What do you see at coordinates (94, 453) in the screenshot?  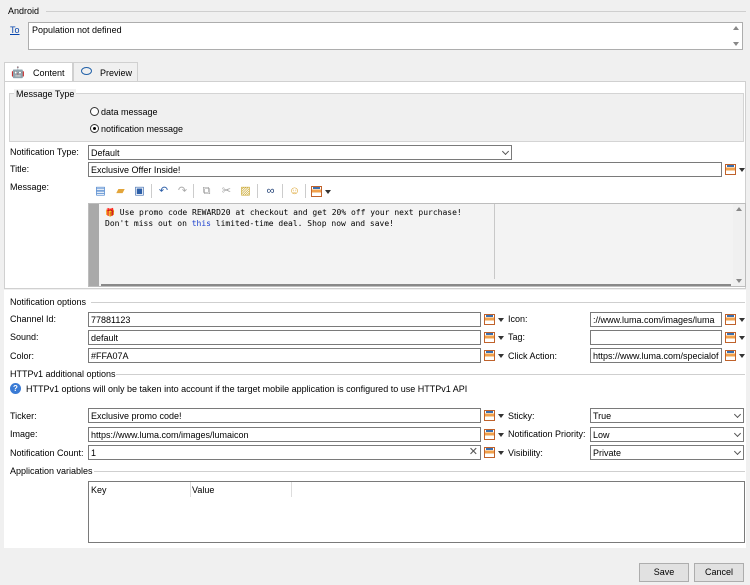 I see `notification-count-value: 1` at bounding box center [94, 453].